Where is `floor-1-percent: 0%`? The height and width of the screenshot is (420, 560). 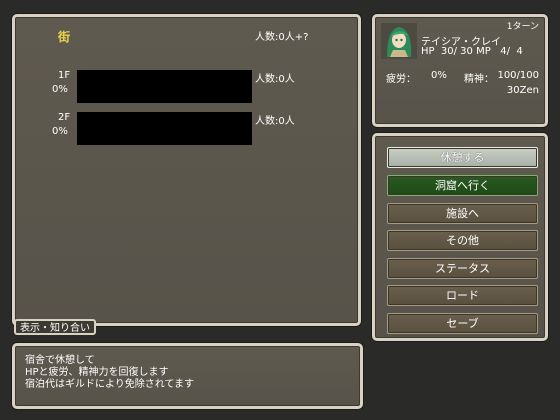 floor-1-percent: 0% is located at coordinates (60, 89).